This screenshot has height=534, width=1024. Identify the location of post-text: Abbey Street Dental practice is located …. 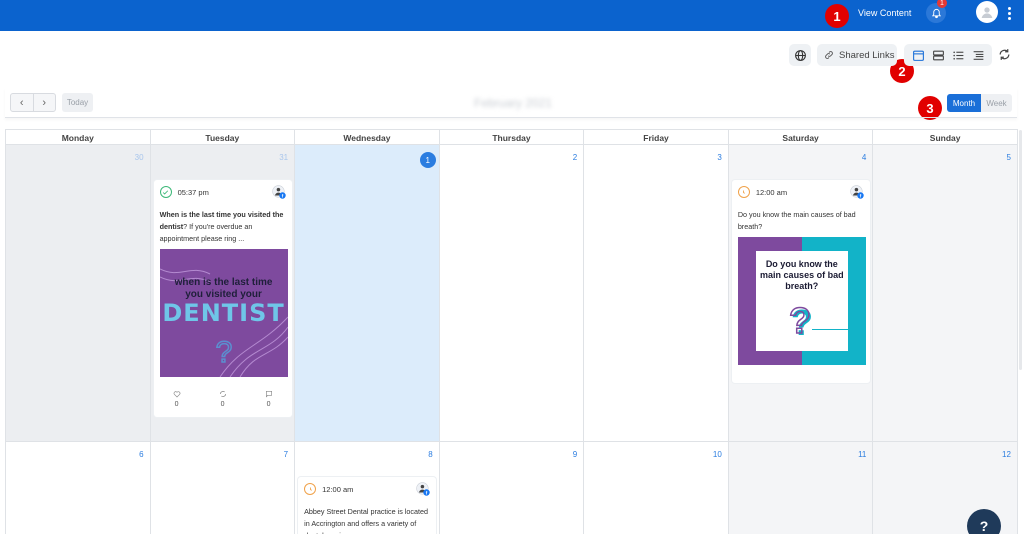
(366, 520).